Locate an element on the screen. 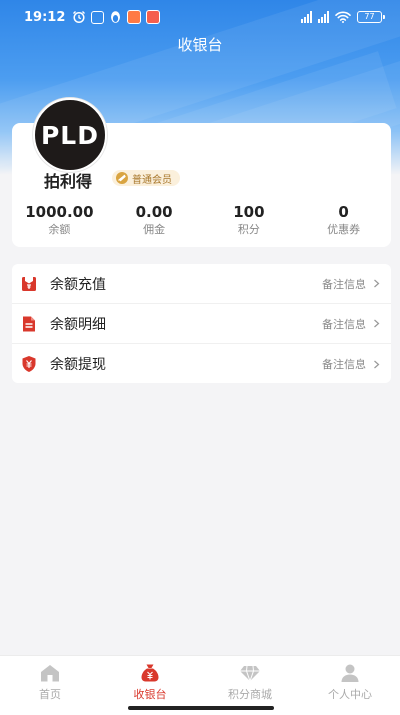 The width and height of the screenshot is (400, 715). wifi-icon is located at coordinates (343, 17).